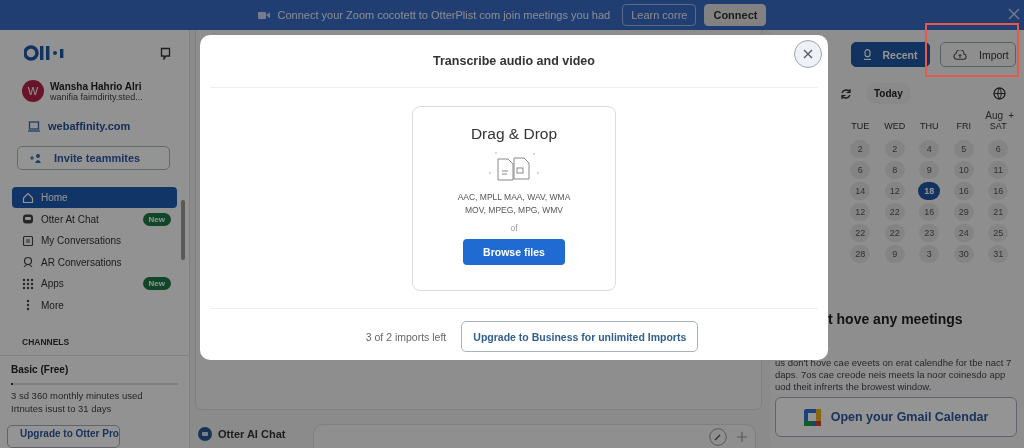 The width and height of the screenshot is (1024, 448). What do you see at coordinates (963, 127) in the screenshot?
I see `weekday-label: FRI` at bounding box center [963, 127].